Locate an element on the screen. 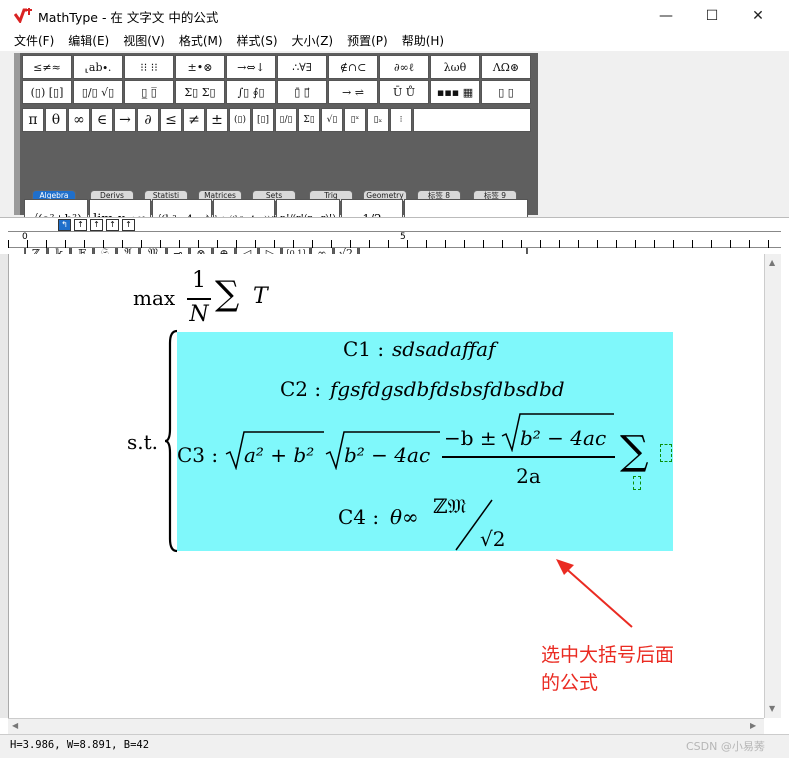 This screenshot has height=758, width=789. vertical-scrollbar: ▲ ▼ is located at coordinates (772, 486).